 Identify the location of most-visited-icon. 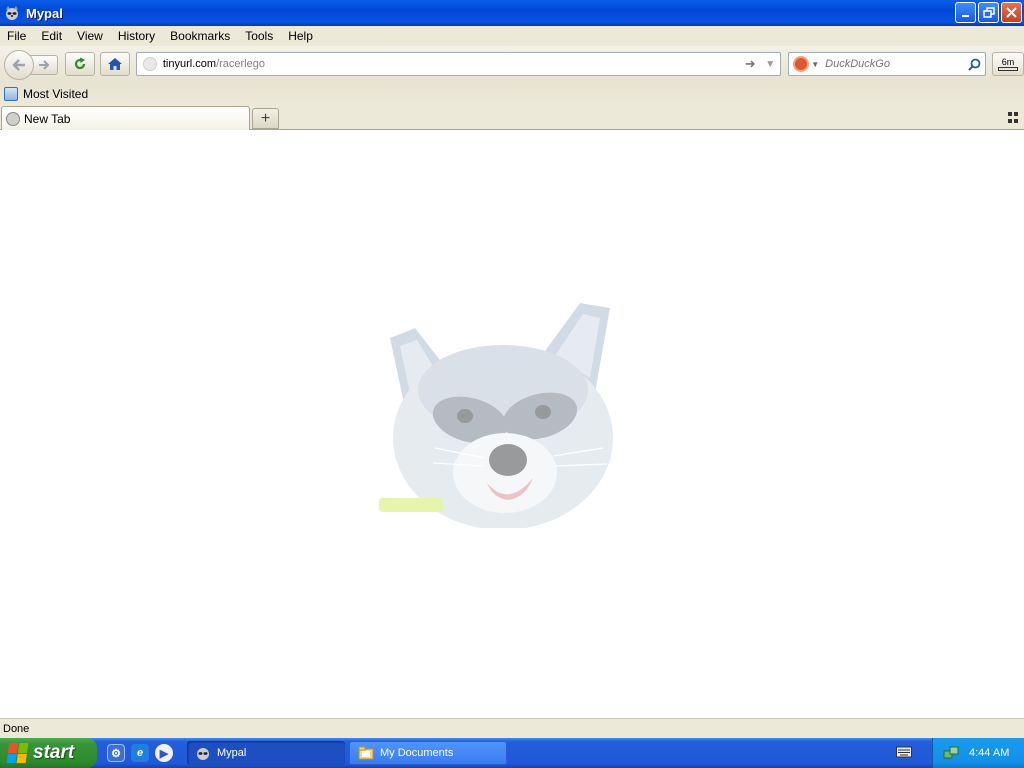
(11, 94).